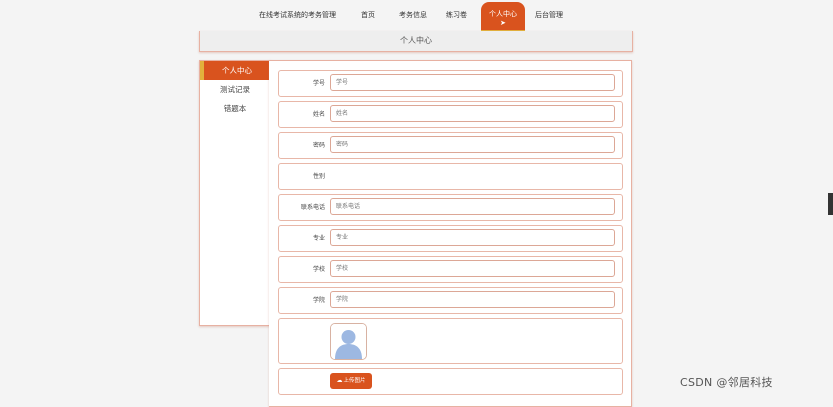  I want to click on college-label: 学院, so click(318, 300).